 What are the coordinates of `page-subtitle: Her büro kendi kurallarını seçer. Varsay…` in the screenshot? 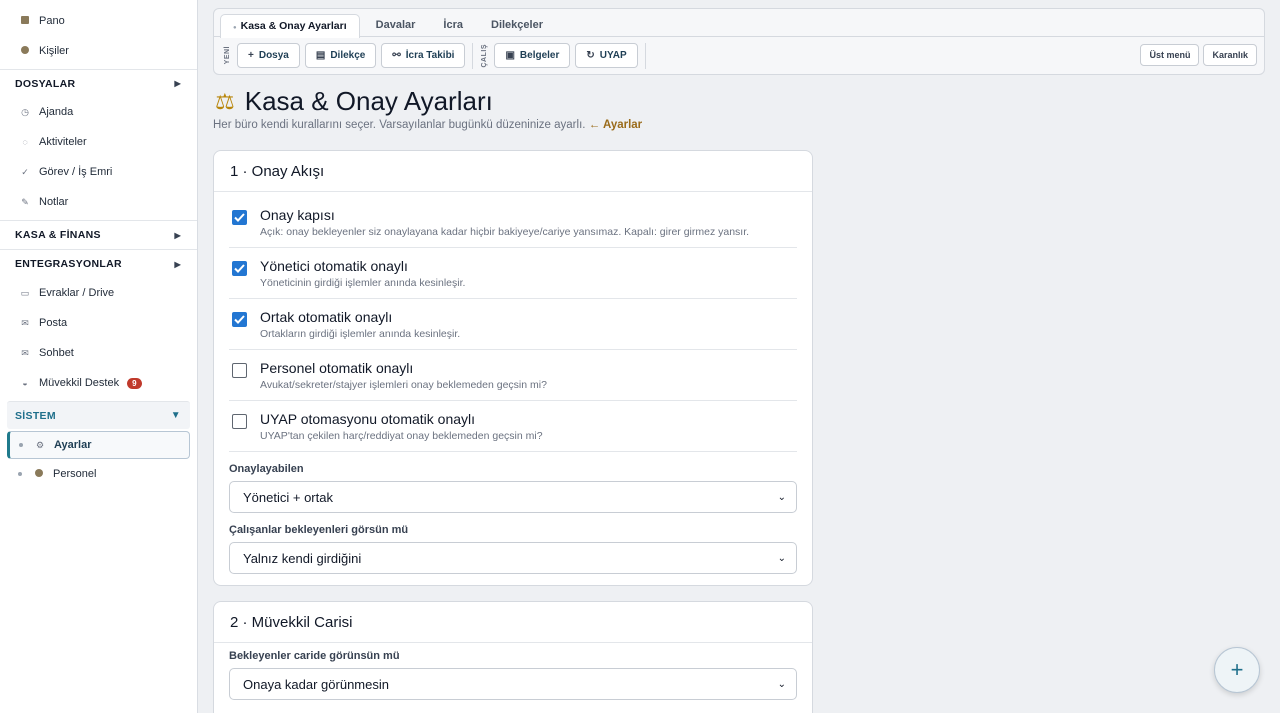 It's located at (427, 125).